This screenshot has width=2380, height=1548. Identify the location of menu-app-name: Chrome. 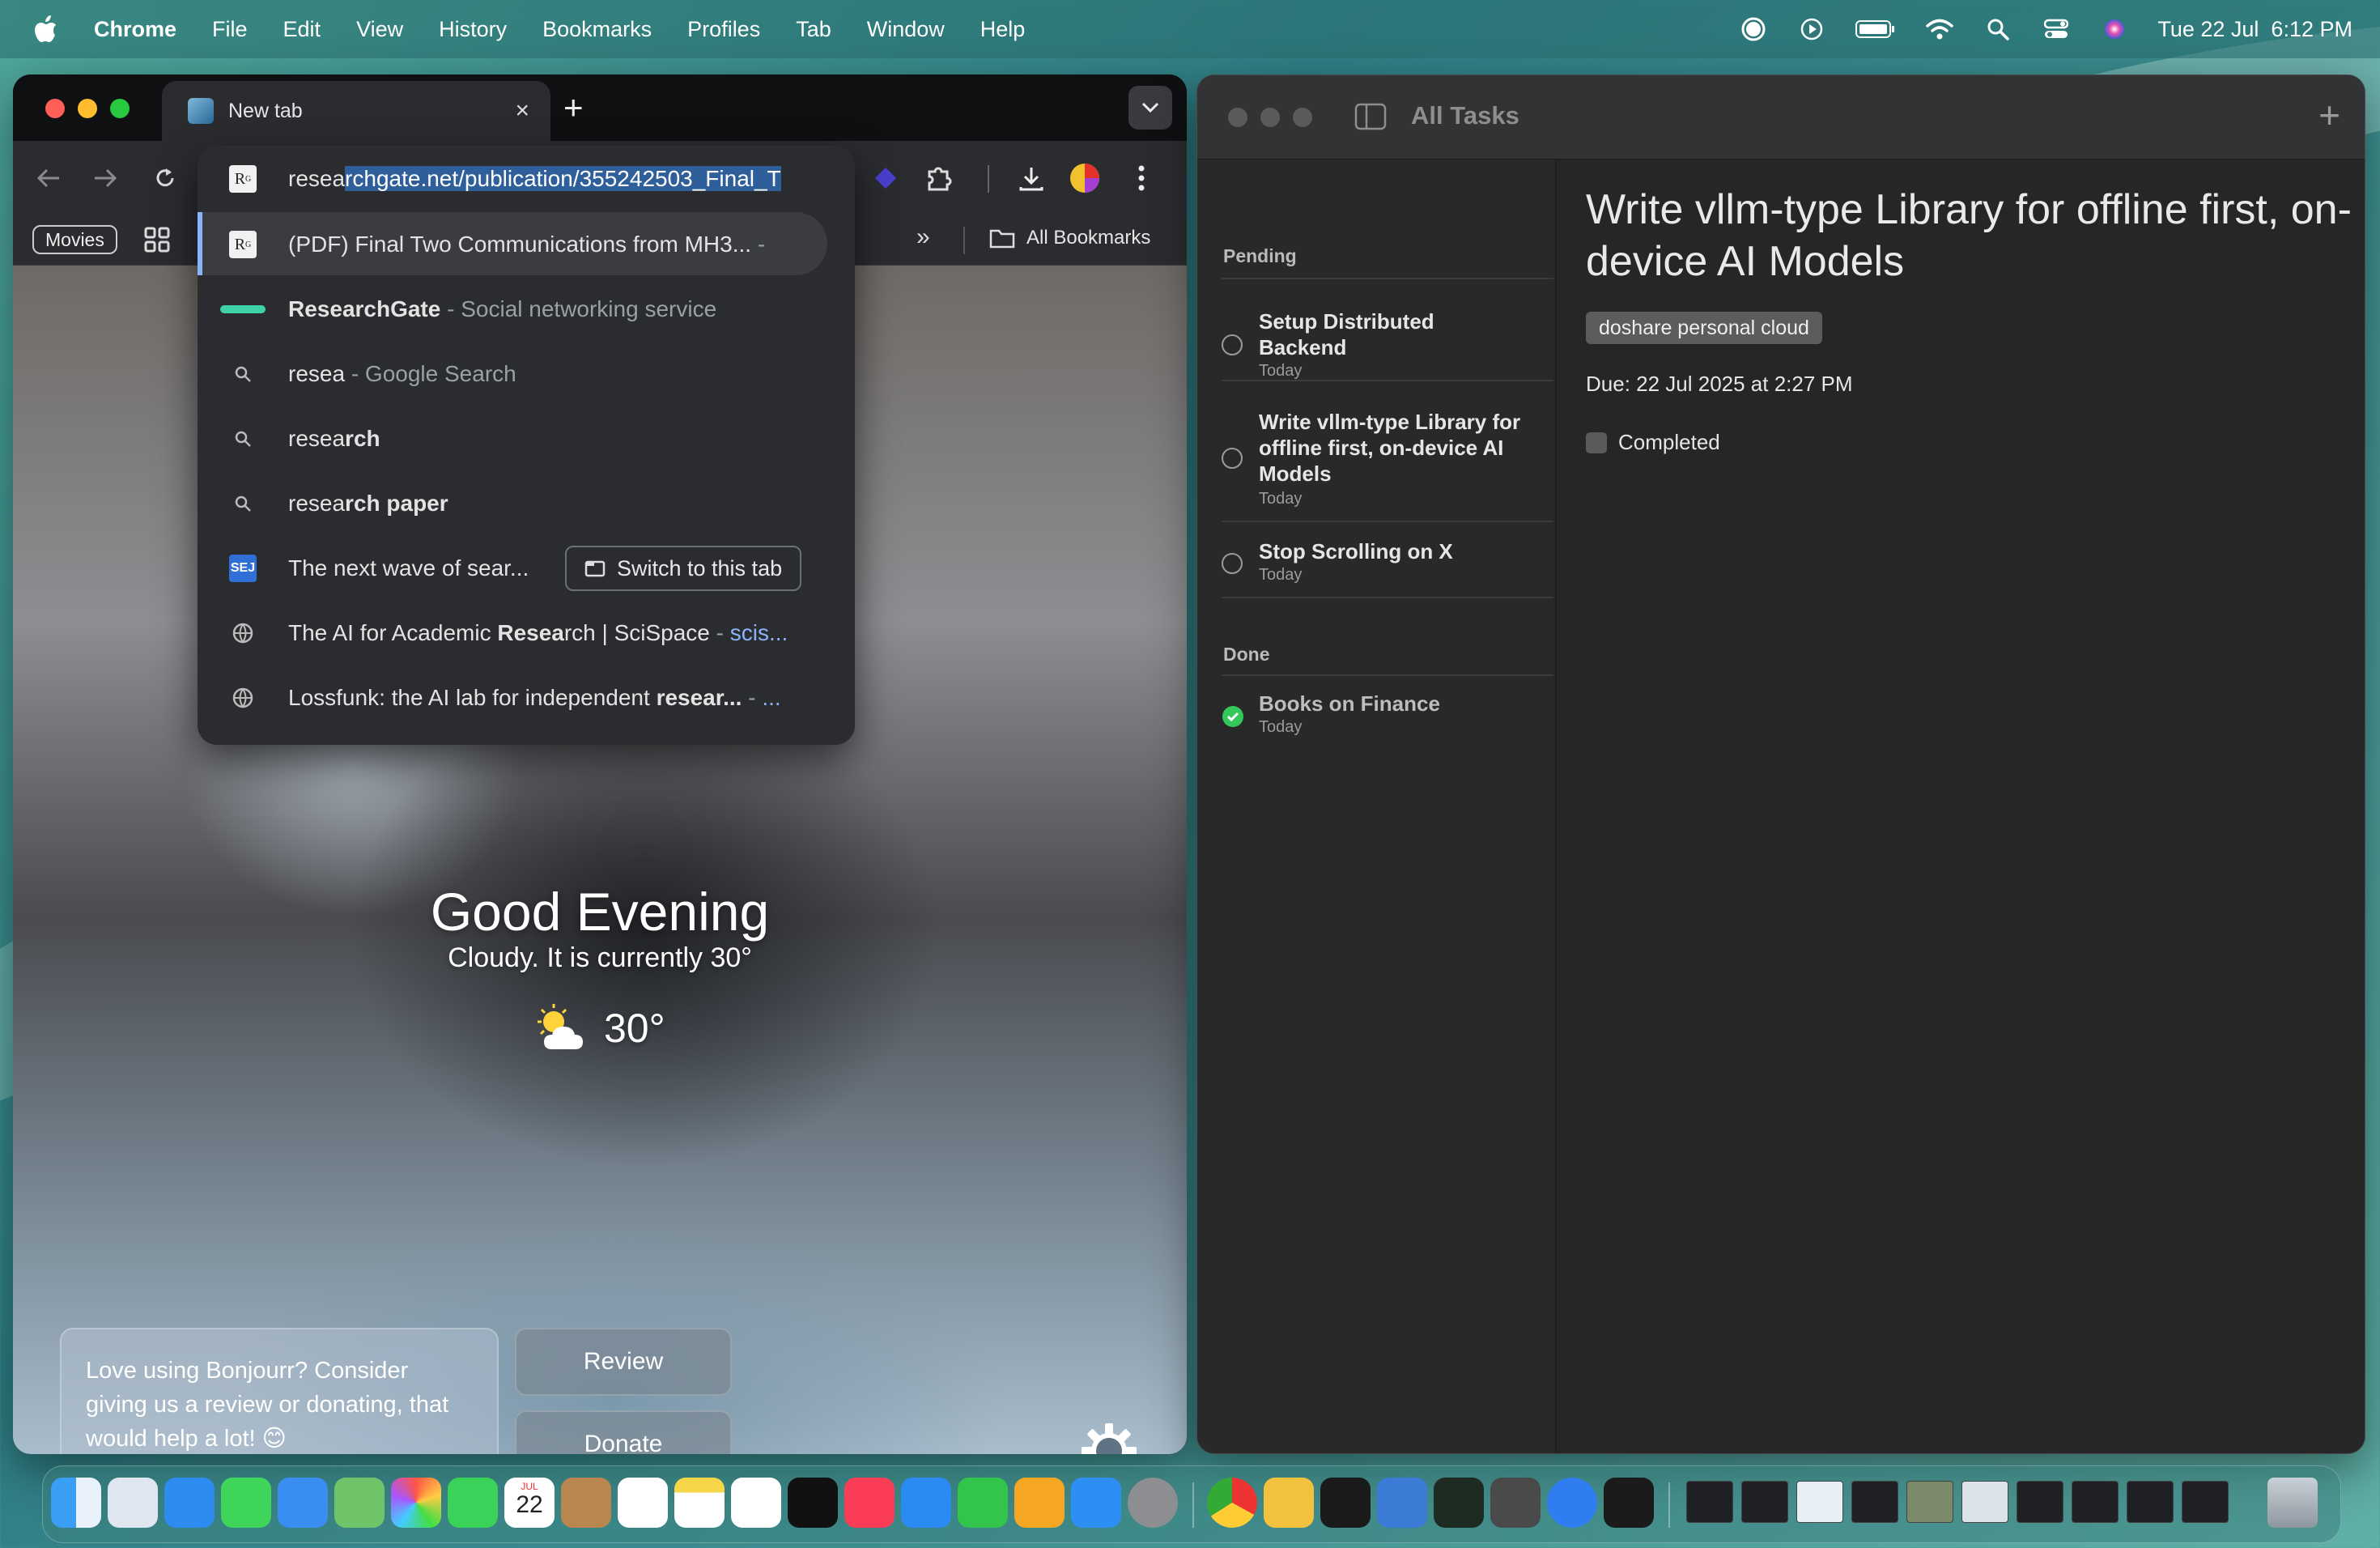
(135, 29).